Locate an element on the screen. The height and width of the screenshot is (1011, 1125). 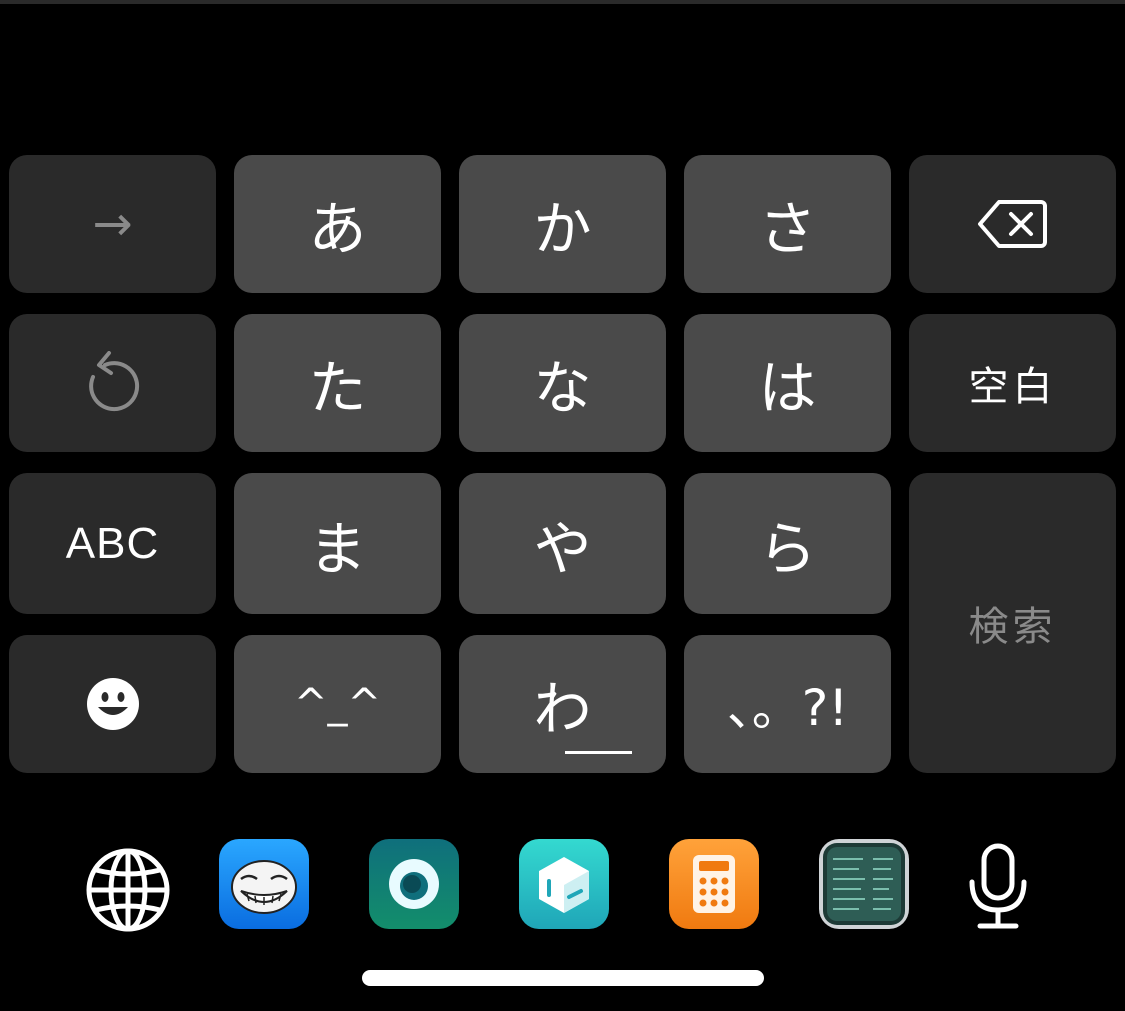
emoji-key is located at coordinates (112, 704).